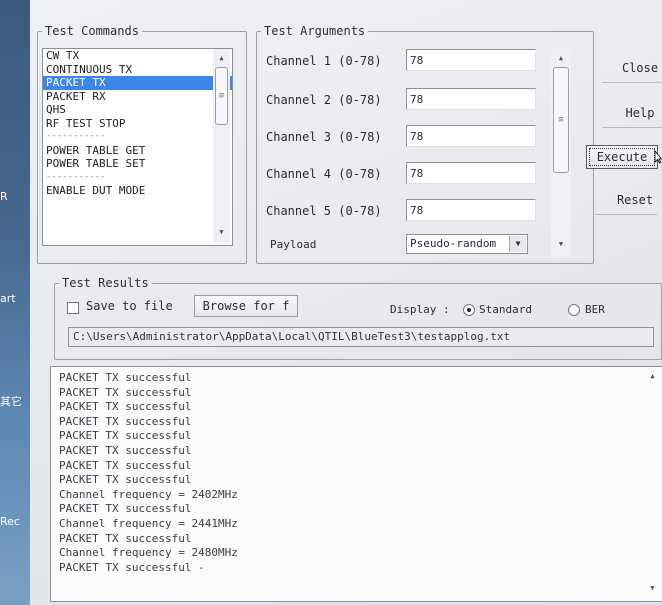  I want to click on desktop-icon-label: R, so click(15, 196).